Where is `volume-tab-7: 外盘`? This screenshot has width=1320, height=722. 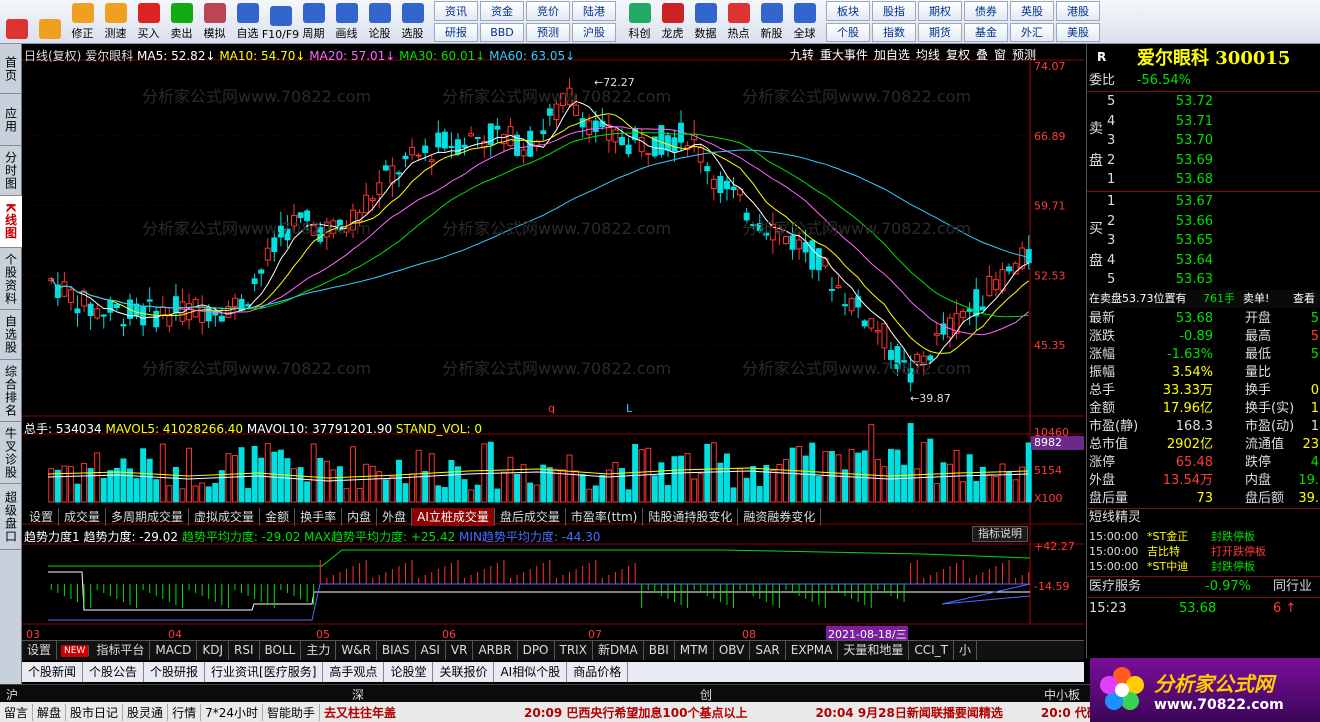
volume-tab-7: 外盘 is located at coordinates (395, 517).